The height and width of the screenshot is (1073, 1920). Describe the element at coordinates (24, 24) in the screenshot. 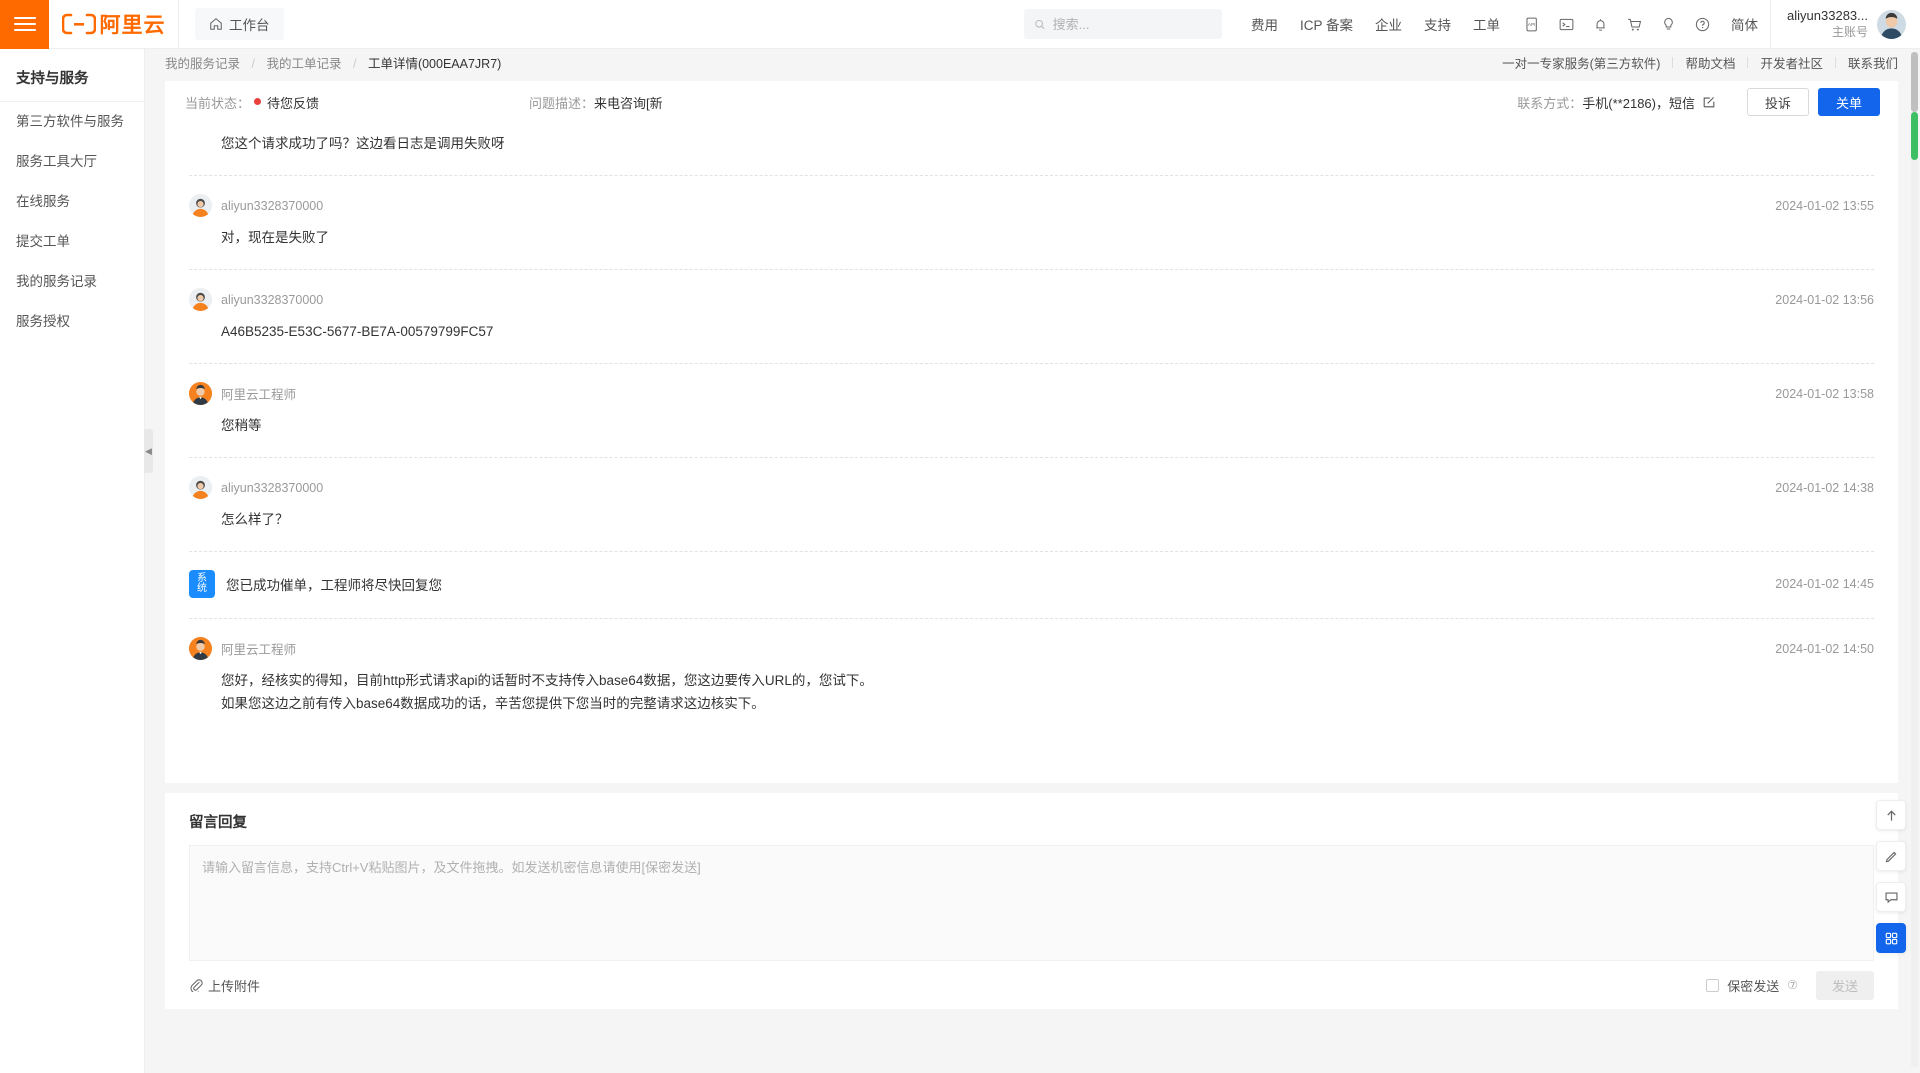

I see `menu-toggle-button` at that location.